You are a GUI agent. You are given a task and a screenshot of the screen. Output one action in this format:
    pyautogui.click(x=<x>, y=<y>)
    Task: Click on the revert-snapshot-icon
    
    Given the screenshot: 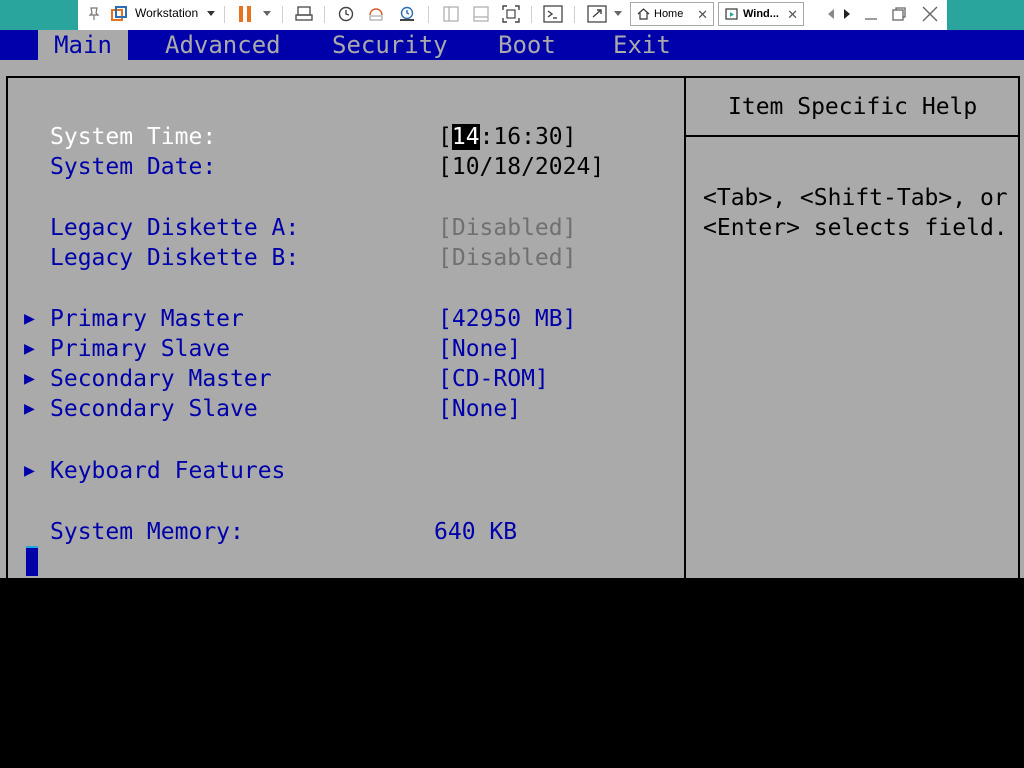 What is the action you would take?
    pyautogui.click(x=376, y=14)
    